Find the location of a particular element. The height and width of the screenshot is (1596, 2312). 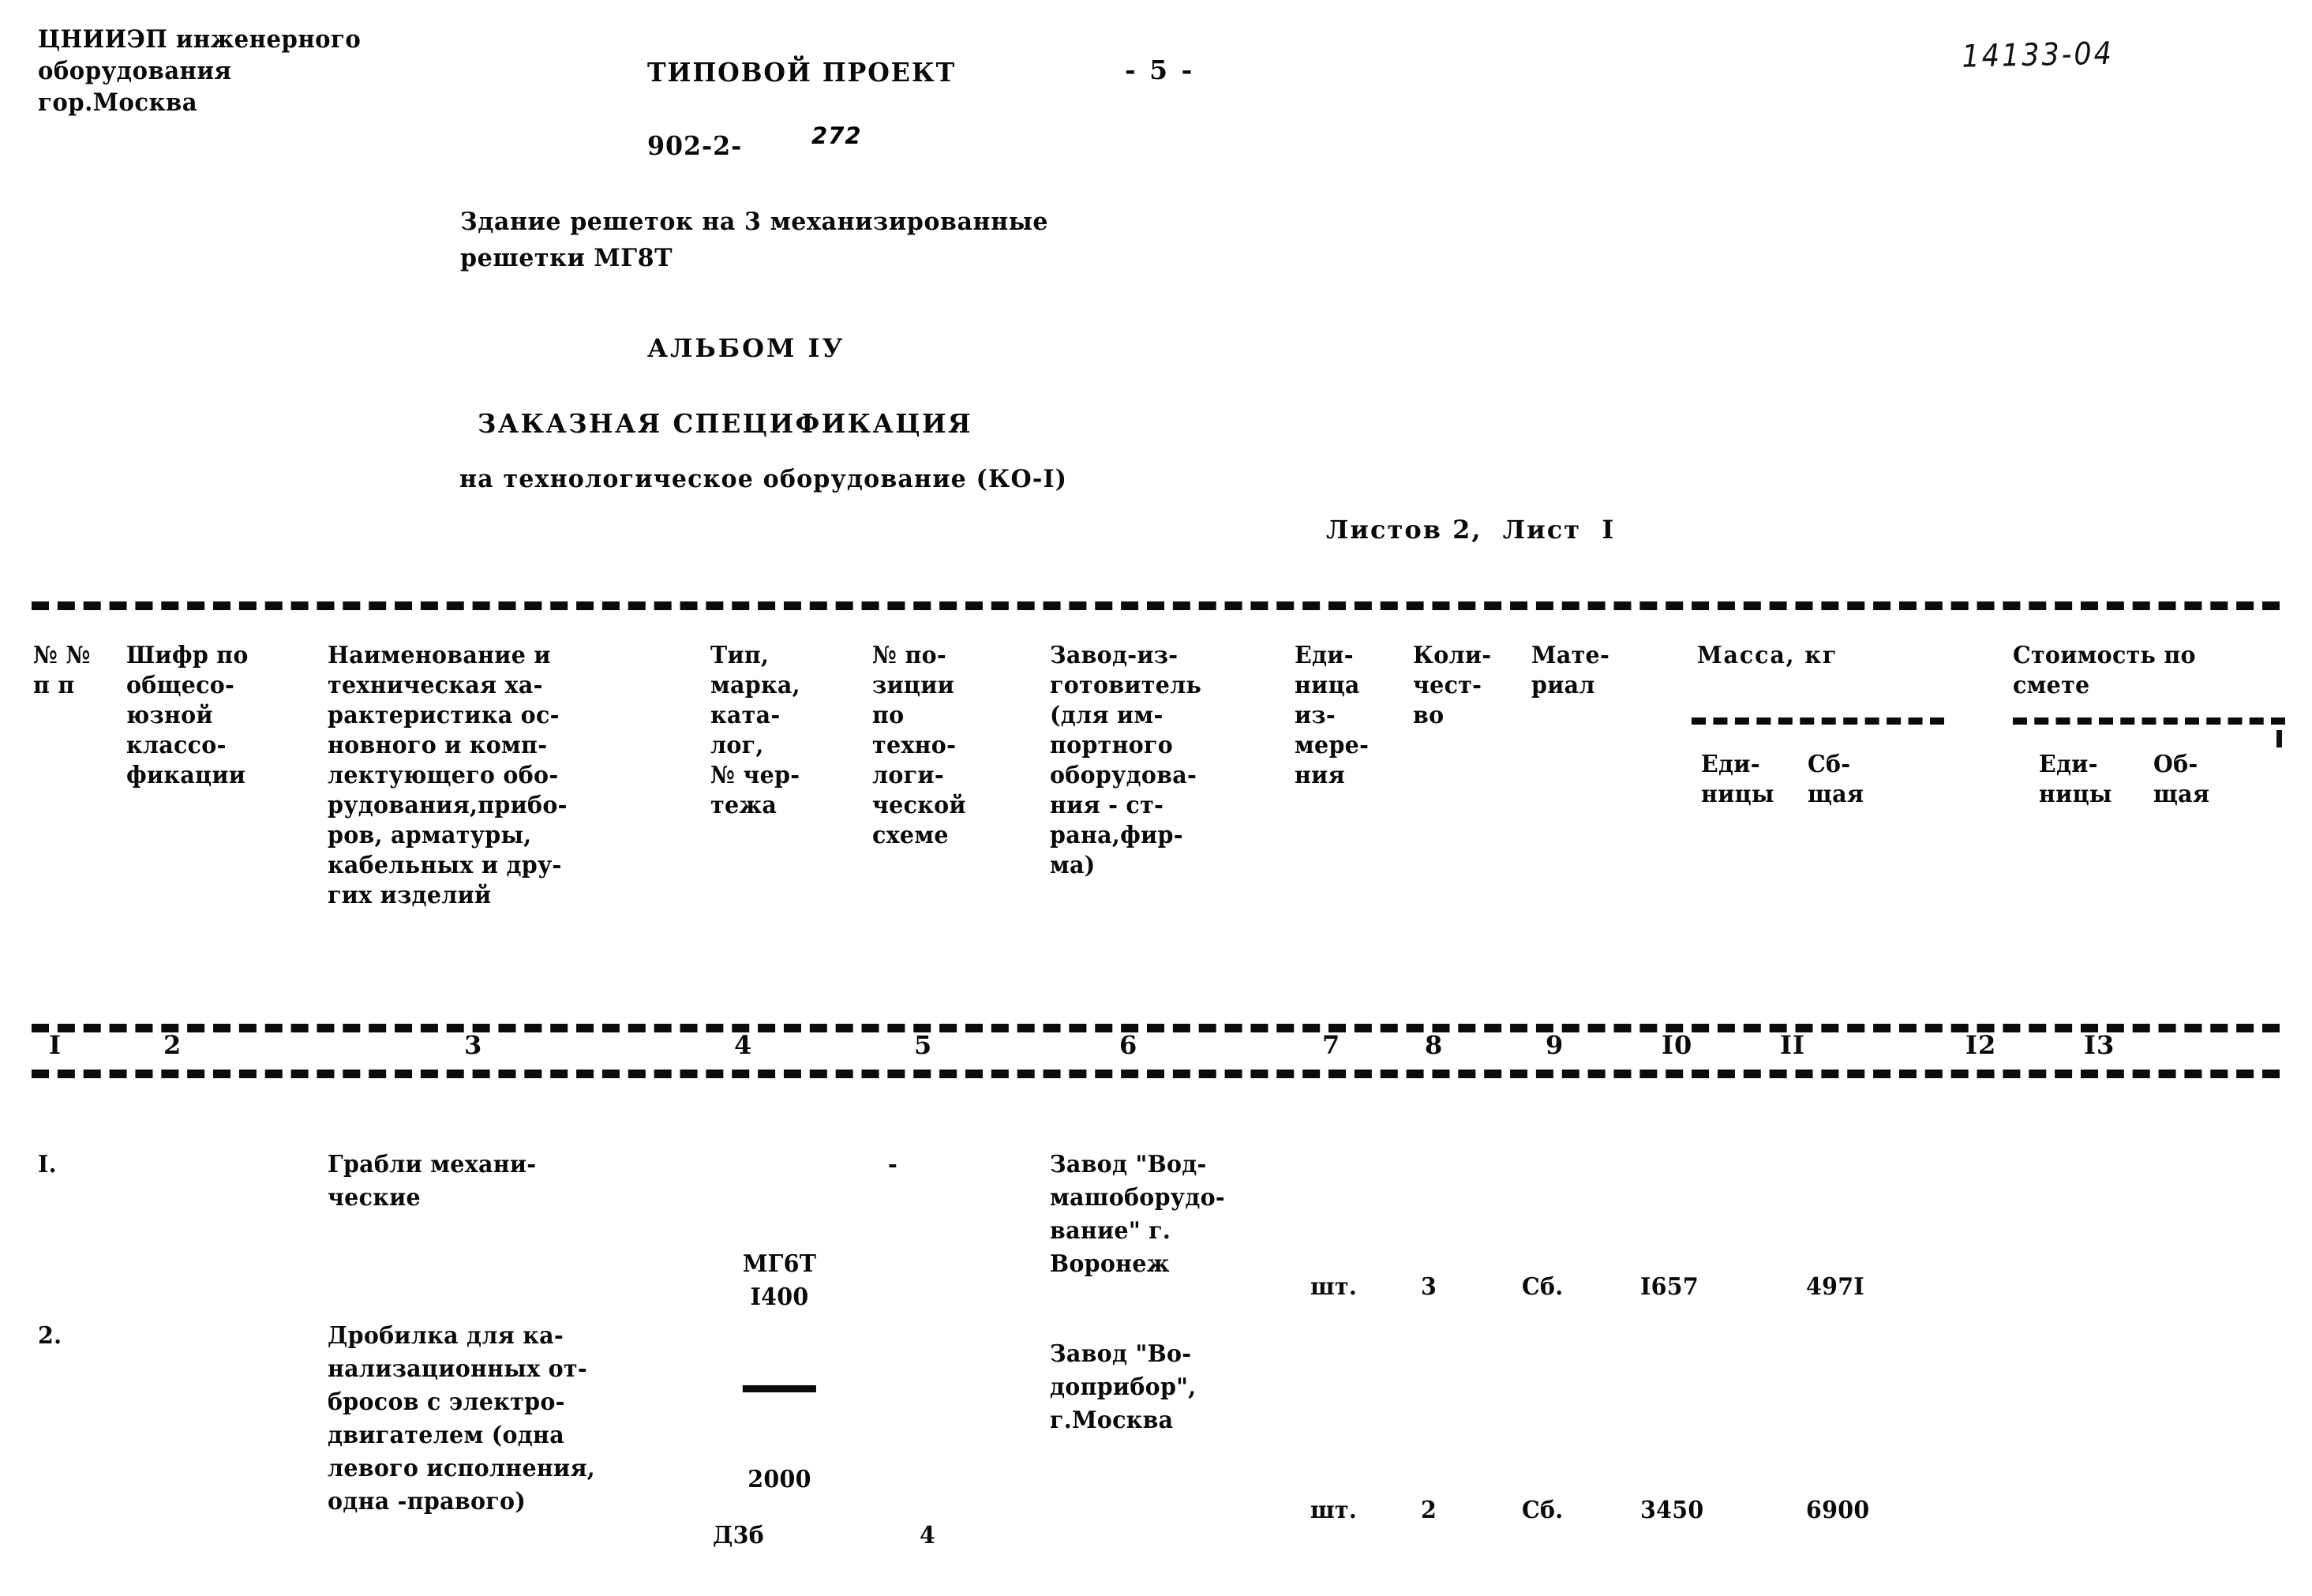

column-number-8: 8 is located at coordinates (1434, 1045).